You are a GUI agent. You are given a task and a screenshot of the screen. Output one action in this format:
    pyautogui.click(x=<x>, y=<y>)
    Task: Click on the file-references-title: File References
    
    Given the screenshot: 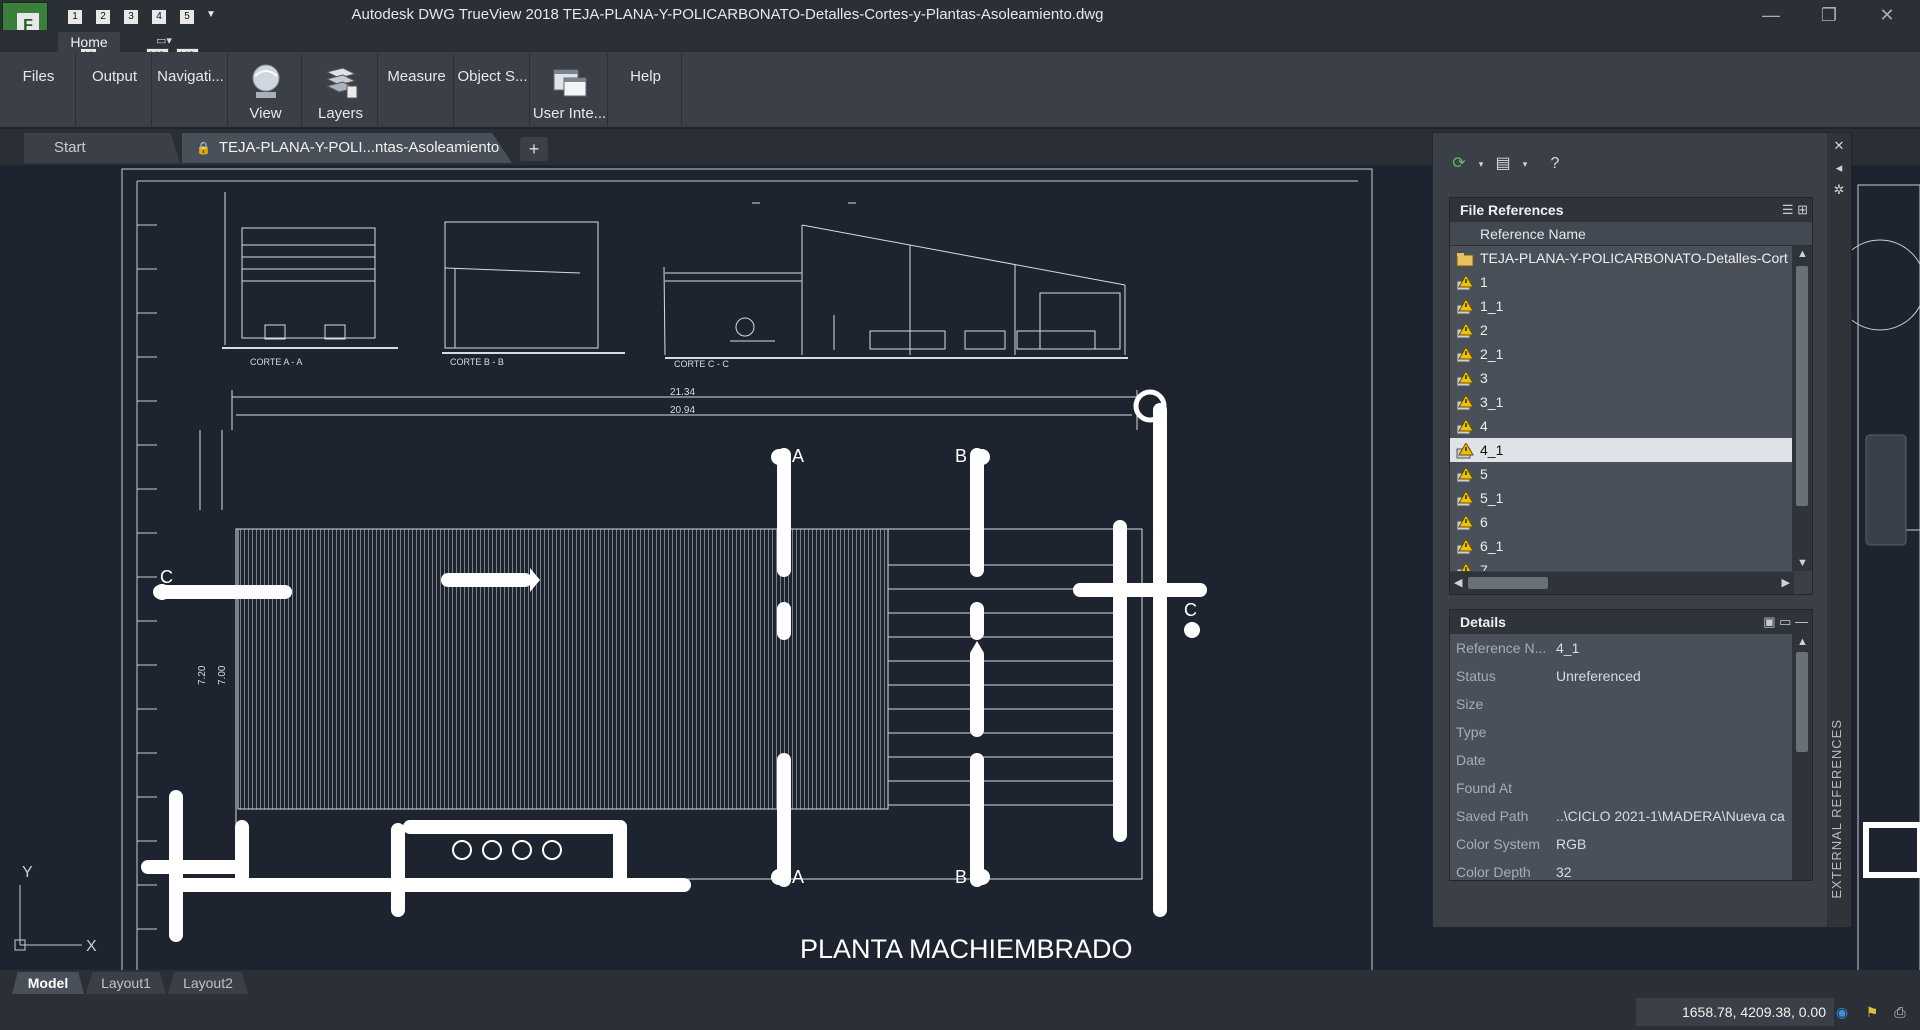 What is the action you would take?
    pyautogui.click(x=1512, y=210)
    